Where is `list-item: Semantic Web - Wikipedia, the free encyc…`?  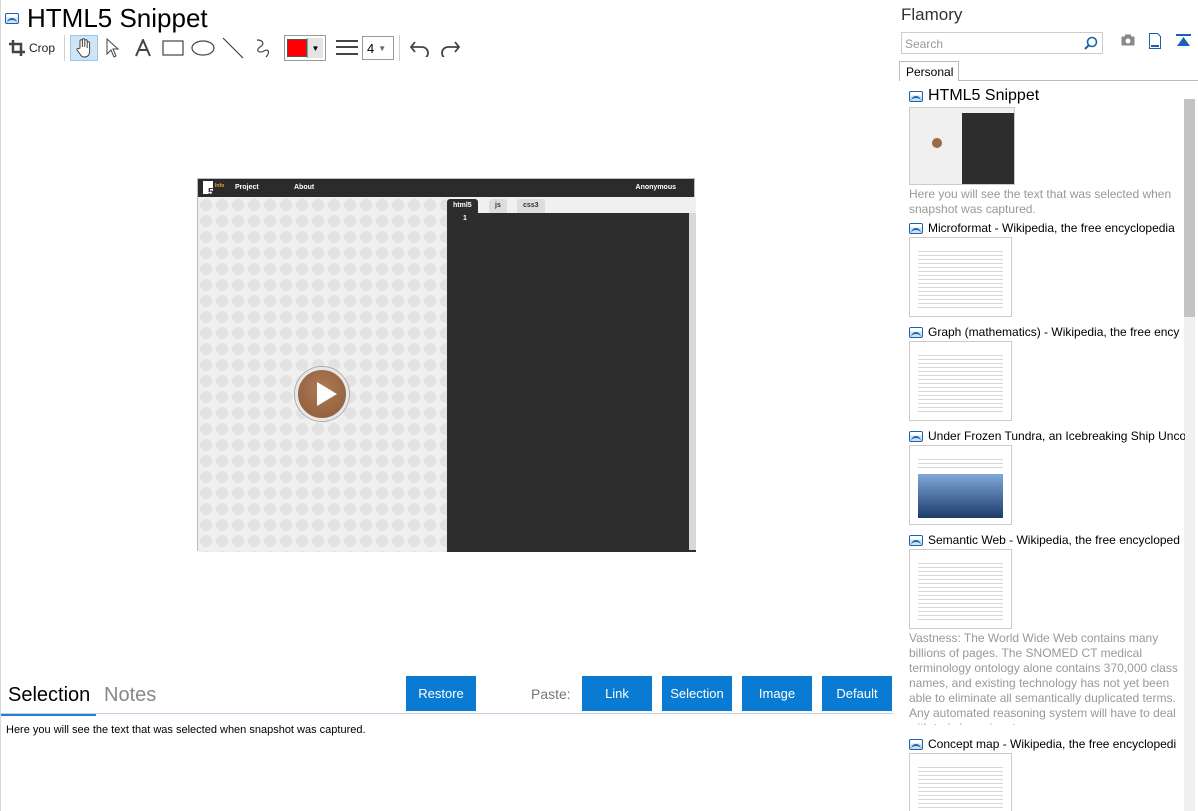
list-item: Semantic Web - Wikipedia, the free encyc… is located at coordinates (1047, 629).